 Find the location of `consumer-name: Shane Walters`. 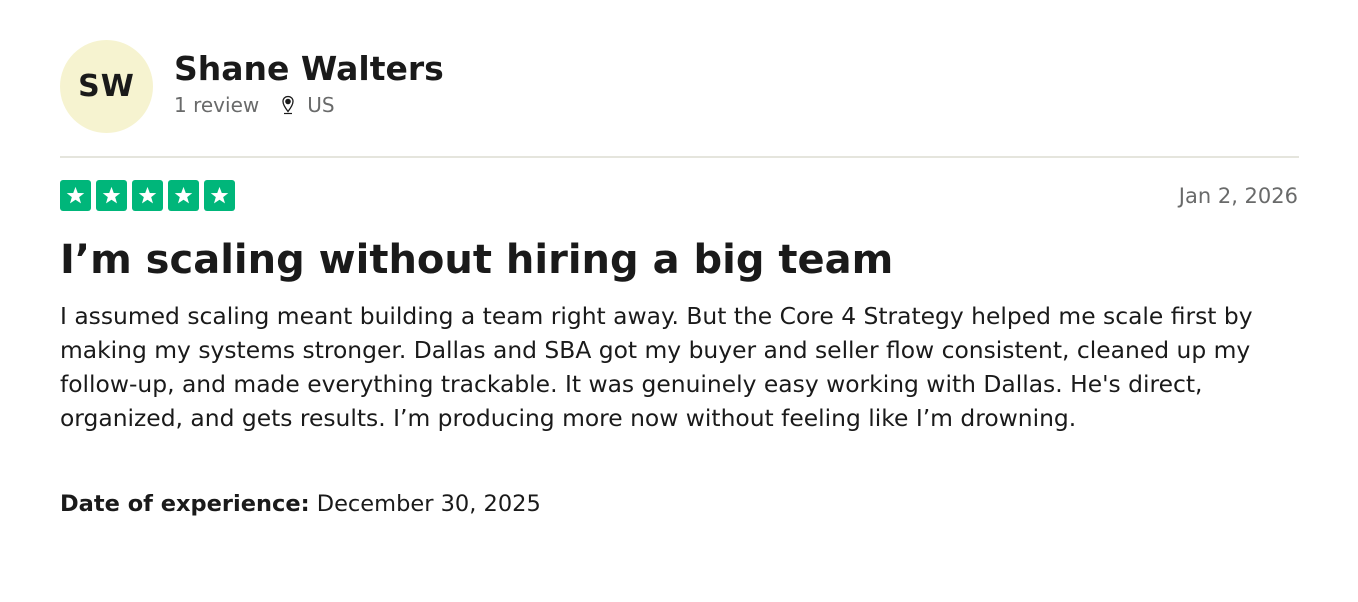

consumer-name: Shane Walters is located at coordinates (309, 69).